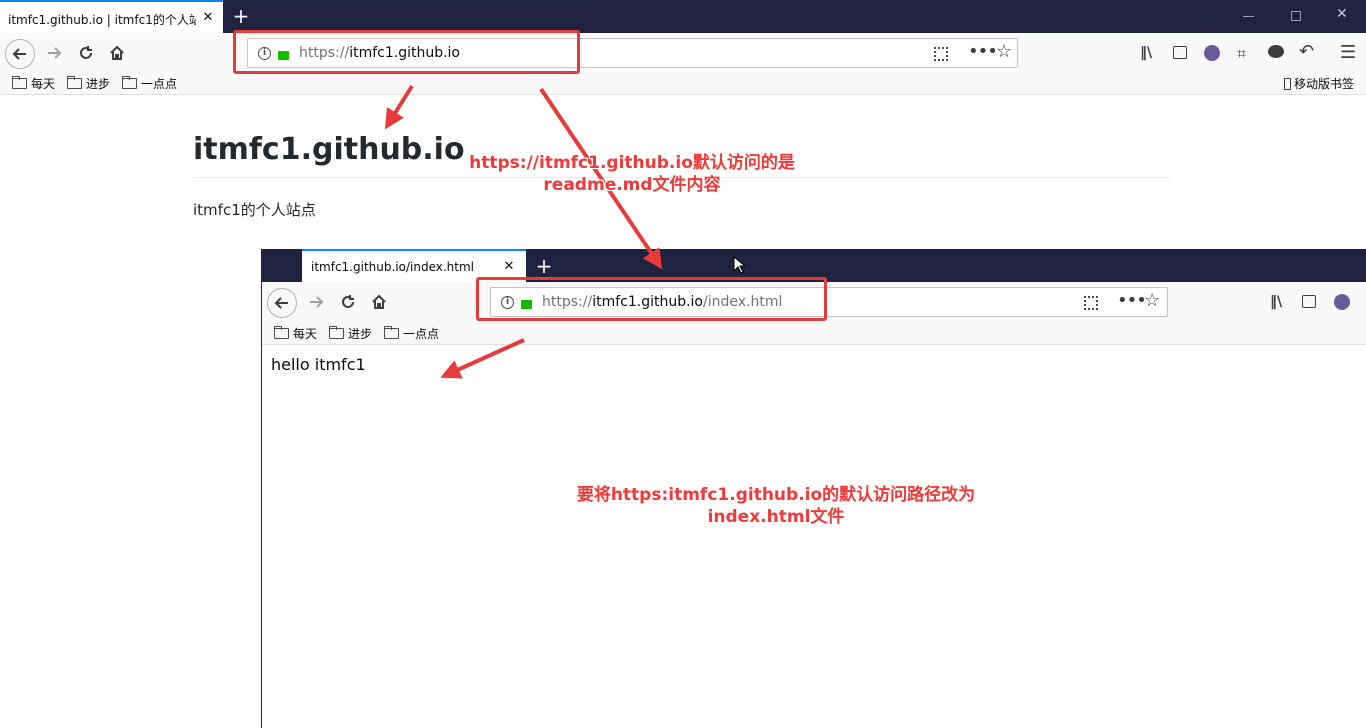 The image size is (1366, 728). What do you see at coordinates (1276, 51) in the screenshot?
I see `chat-icon` at bounding box center [1276, 51].